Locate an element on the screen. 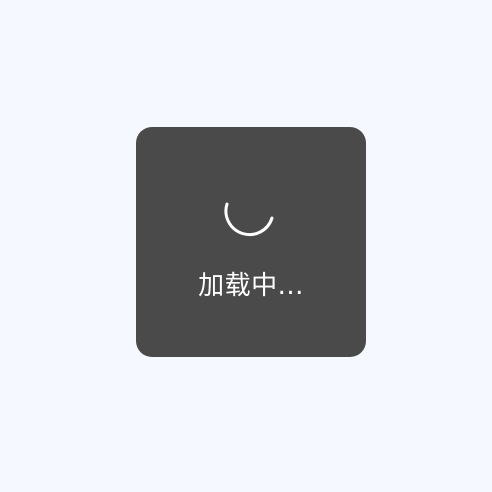 Image resolution: width=492 pixels, height=492 pixels. spinner-icon is located at coordinates (249, 219).